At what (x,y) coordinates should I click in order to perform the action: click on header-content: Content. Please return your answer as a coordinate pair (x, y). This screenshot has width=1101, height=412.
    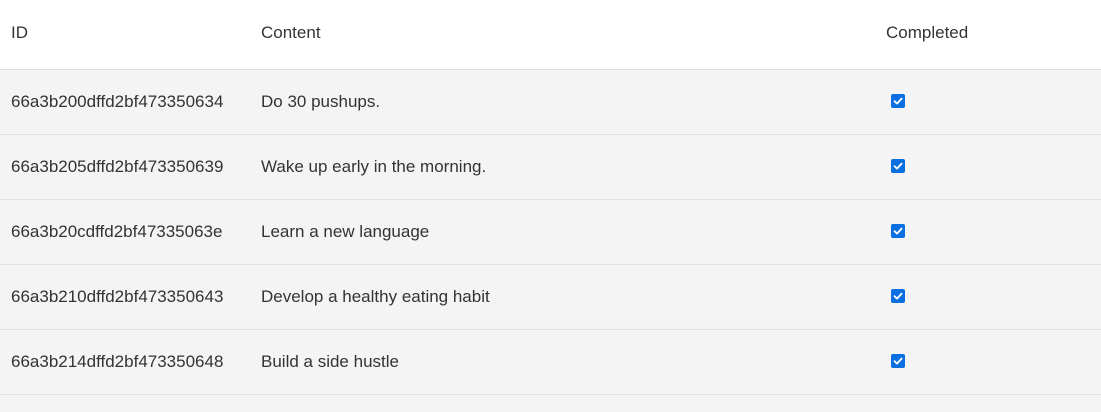
    Looking at the image, I should click on (291, 32).